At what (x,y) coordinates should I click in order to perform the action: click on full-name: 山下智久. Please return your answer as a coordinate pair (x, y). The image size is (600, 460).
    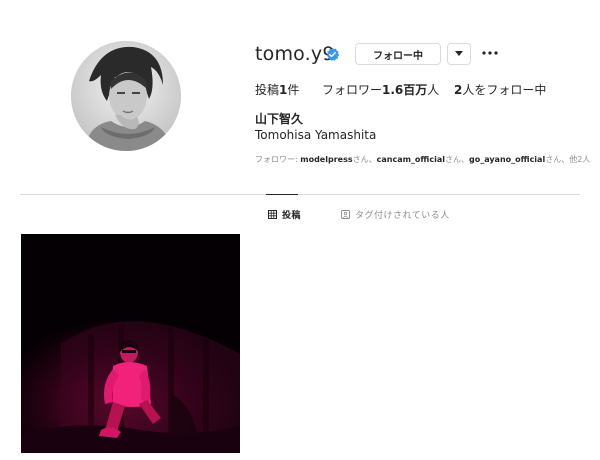
    Looking at the image, I should click on (279, 119).